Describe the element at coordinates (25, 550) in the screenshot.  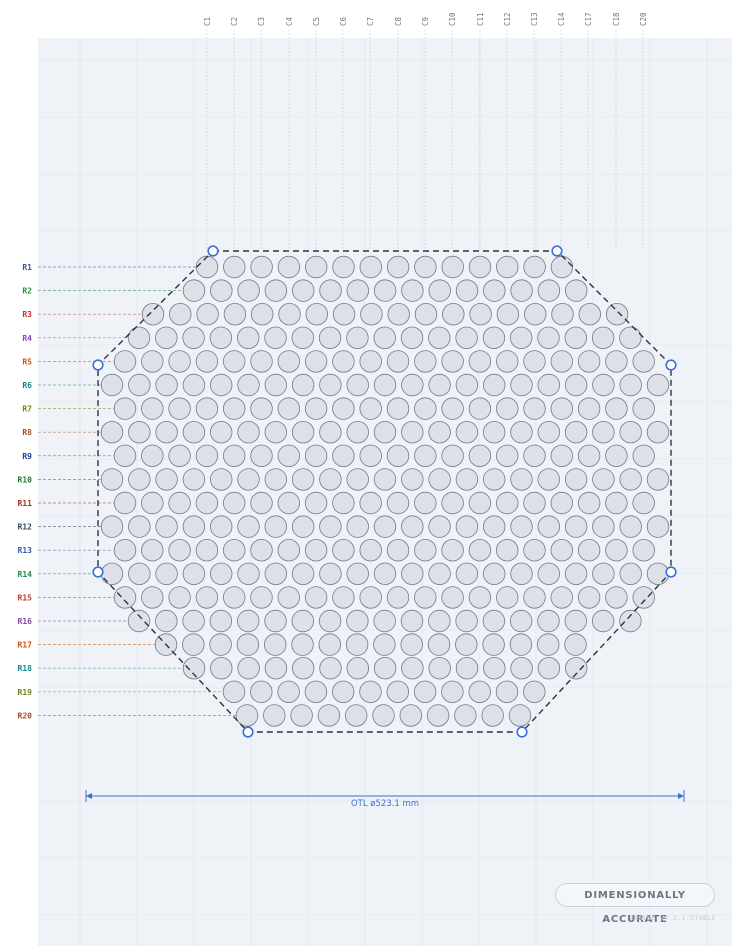
I see `row-label: R13` at that location.